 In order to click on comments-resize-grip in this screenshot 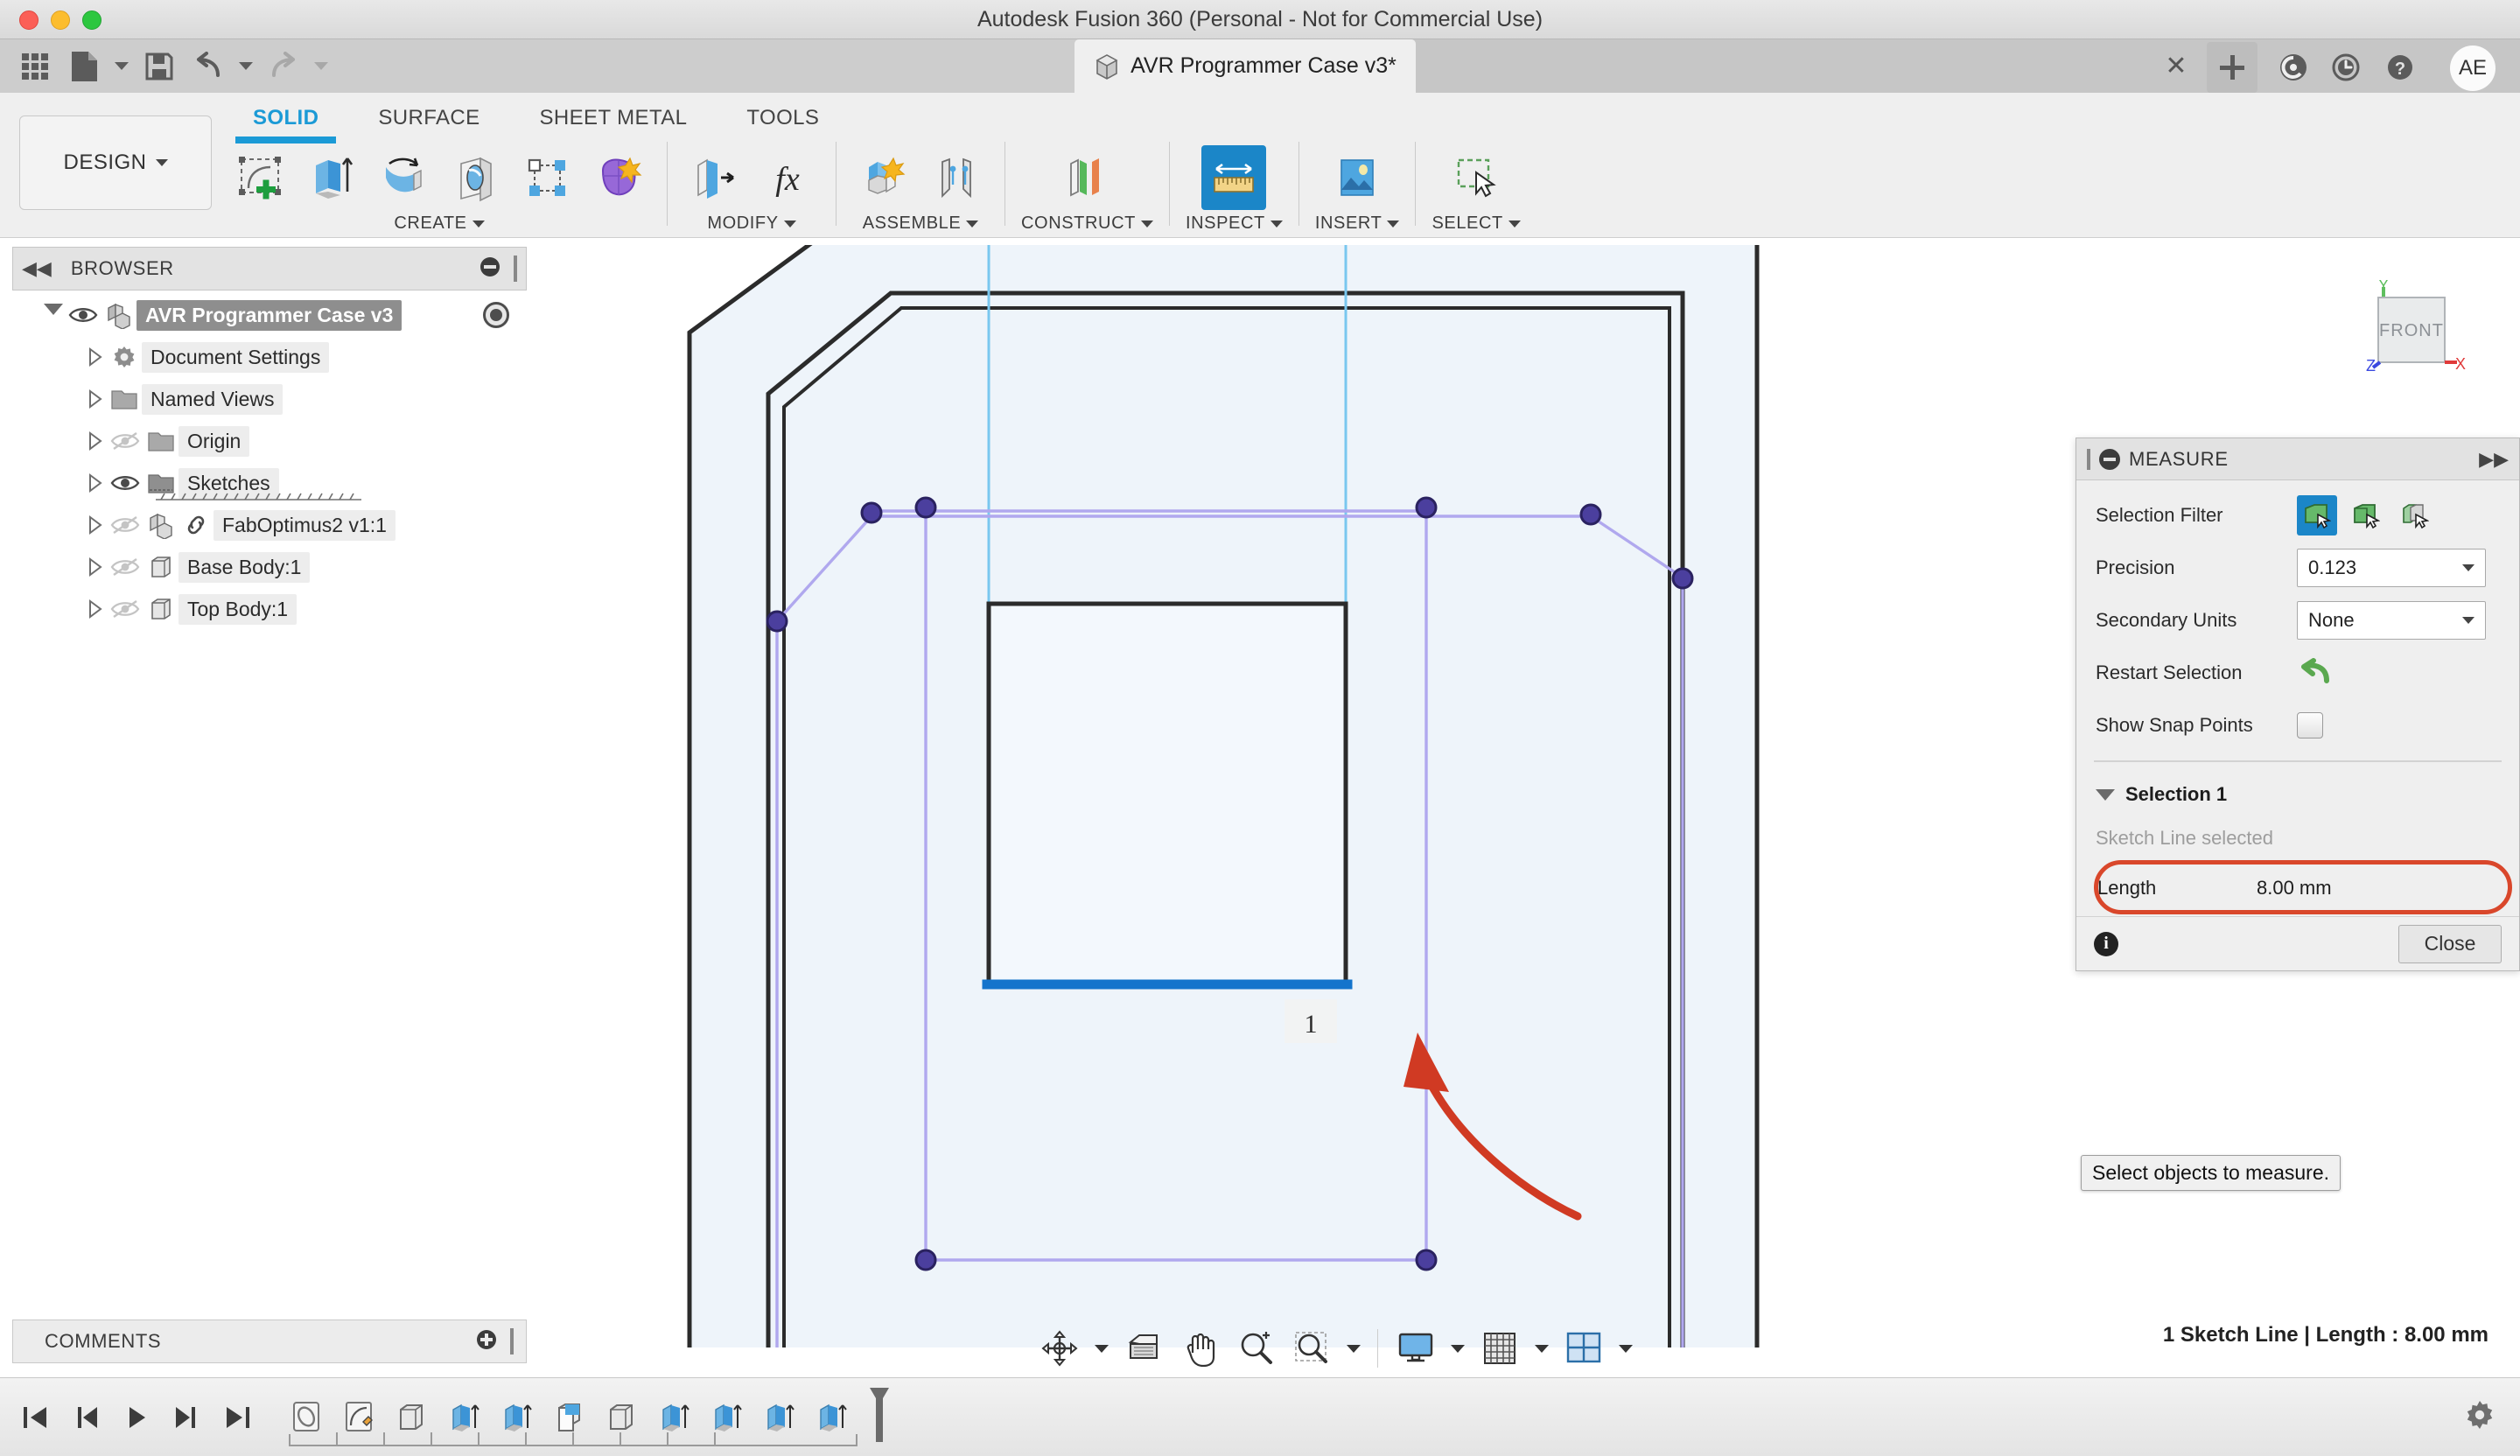, I will do `click(512, 1341)`.